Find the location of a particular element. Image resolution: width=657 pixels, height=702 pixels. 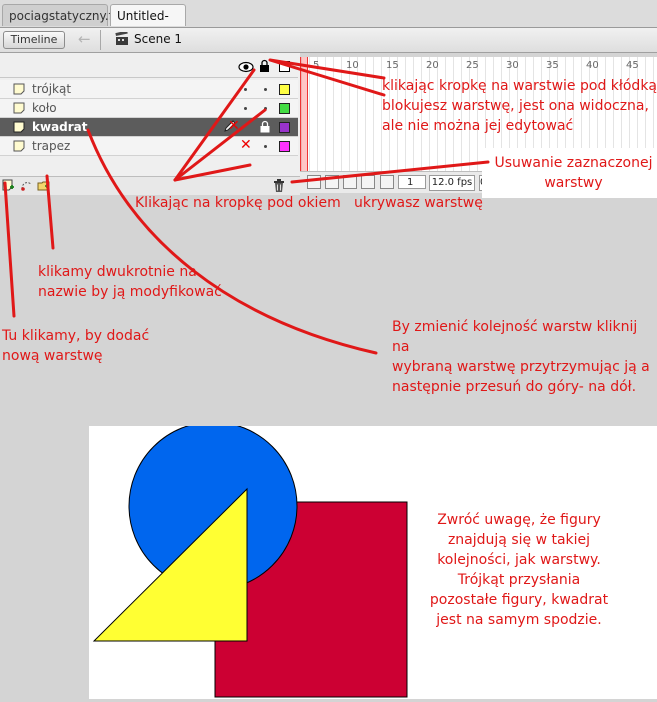

layer-name: kwadrat is located at coordinates (60, 127).